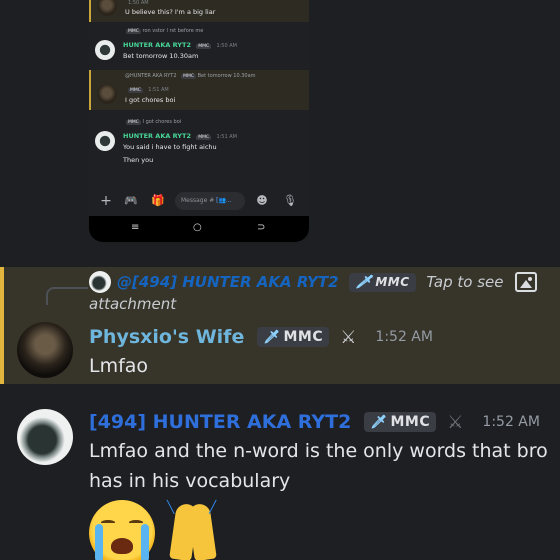 Image resolution: width=560 pixels, height=560 pixels. What do you see at coordinates (100, 282) in the screenshot?
I see `reply-avatar` at bounding box center [100, 282].